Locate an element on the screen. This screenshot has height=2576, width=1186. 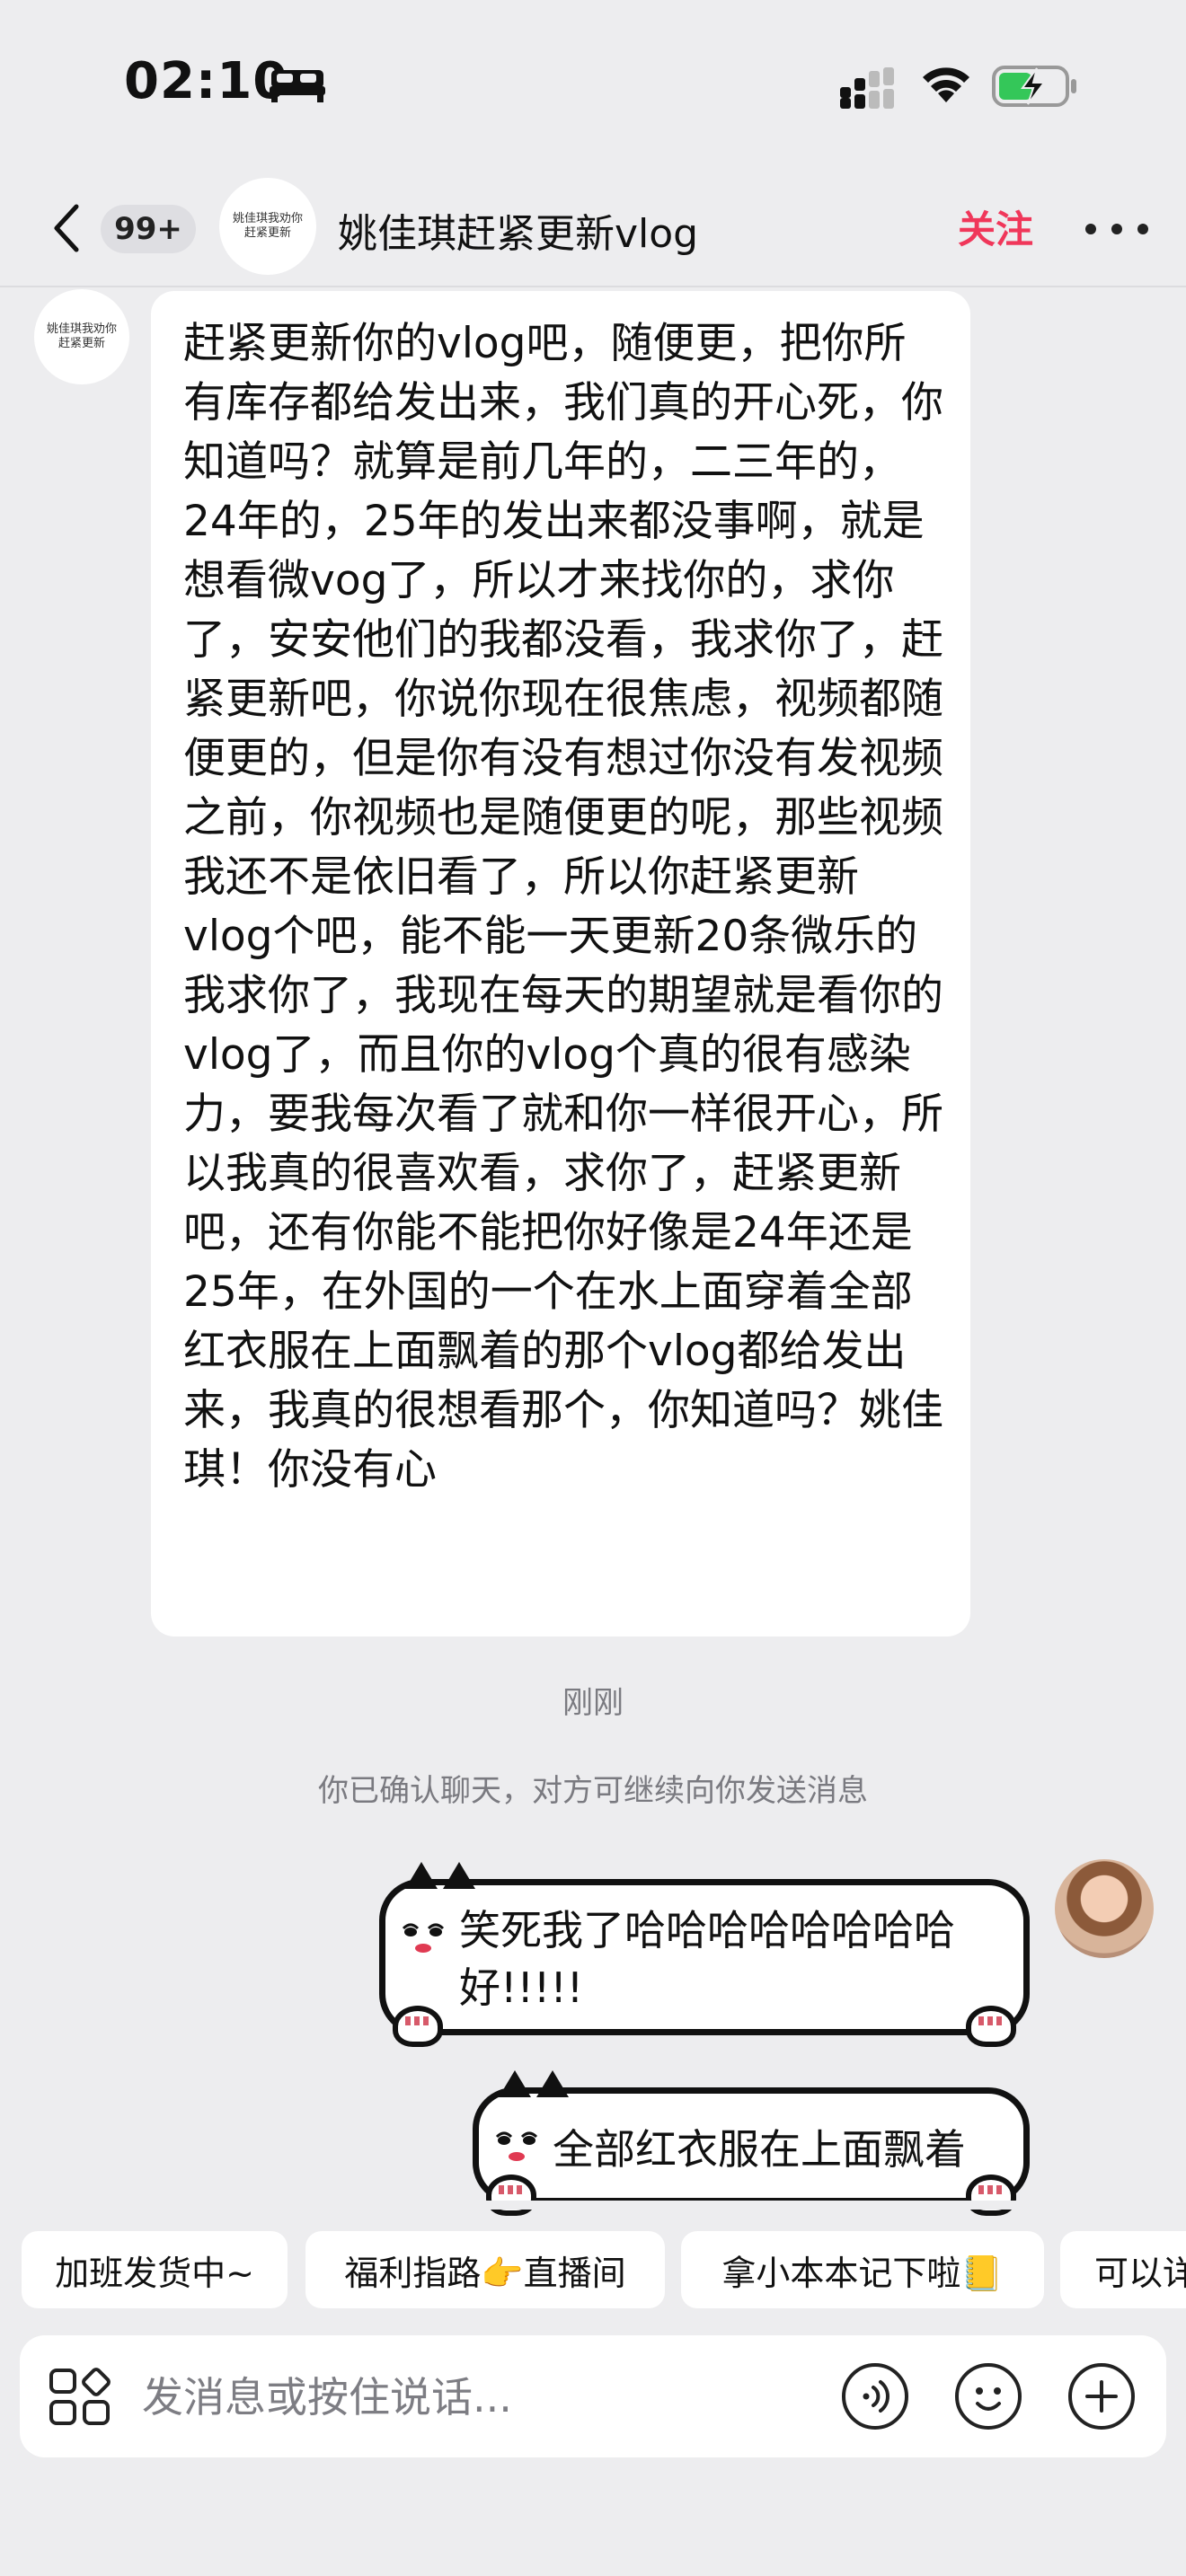
list-divider is located at coordinates (593, 2205).